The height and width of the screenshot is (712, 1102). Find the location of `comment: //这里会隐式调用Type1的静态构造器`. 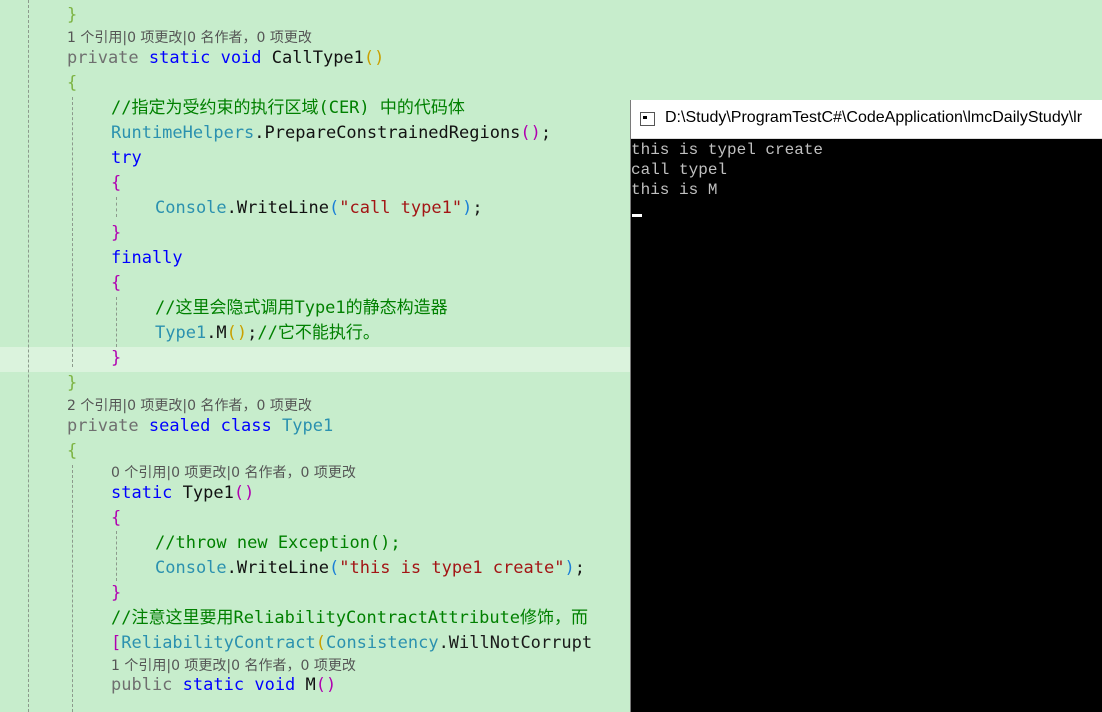

comment: //这里会隐式调用Type1的静态构造器 is located at coordinates (301, 308).